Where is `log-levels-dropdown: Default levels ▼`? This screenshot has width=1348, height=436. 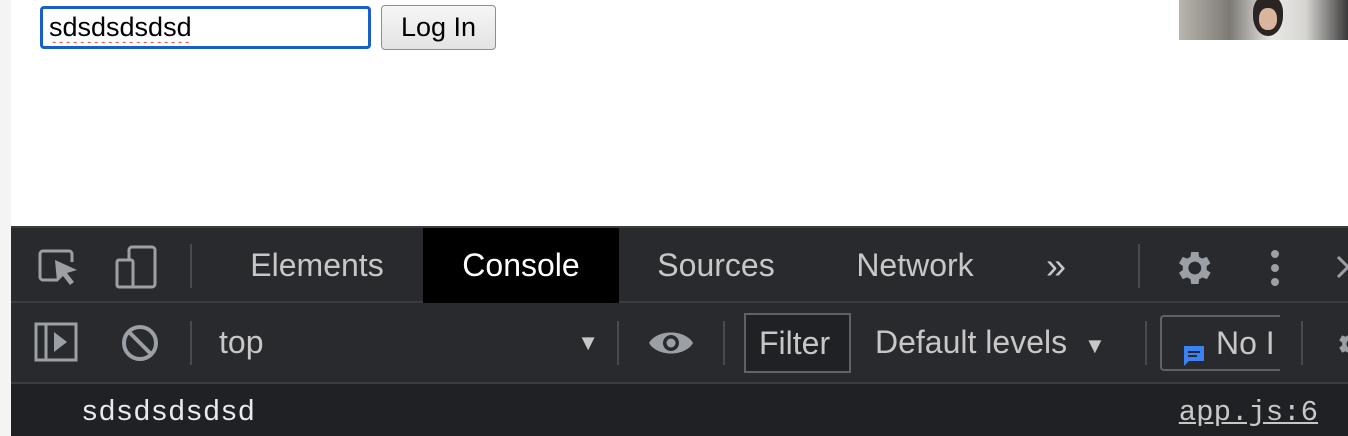
log-levels-dropdown: Default levels ▼ is located at coordinates (990, 342).